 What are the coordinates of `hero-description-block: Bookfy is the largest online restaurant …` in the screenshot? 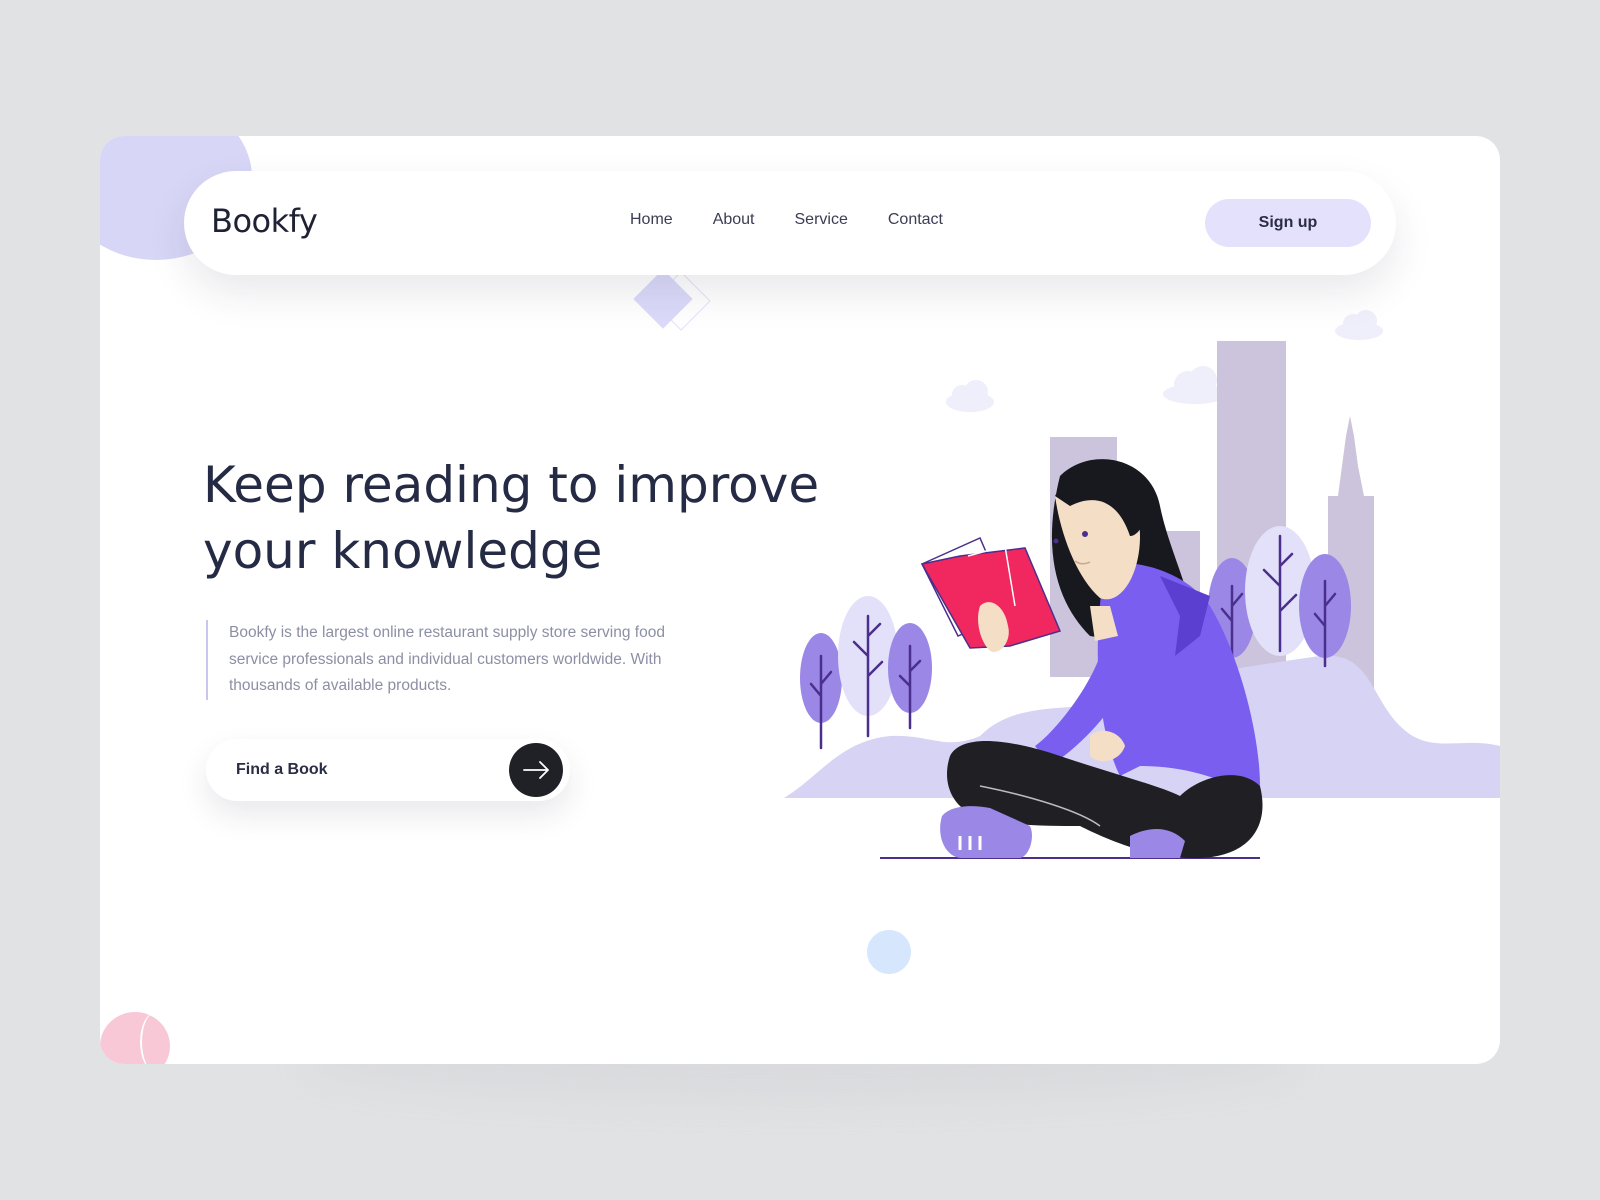 It's located at (452, 660).